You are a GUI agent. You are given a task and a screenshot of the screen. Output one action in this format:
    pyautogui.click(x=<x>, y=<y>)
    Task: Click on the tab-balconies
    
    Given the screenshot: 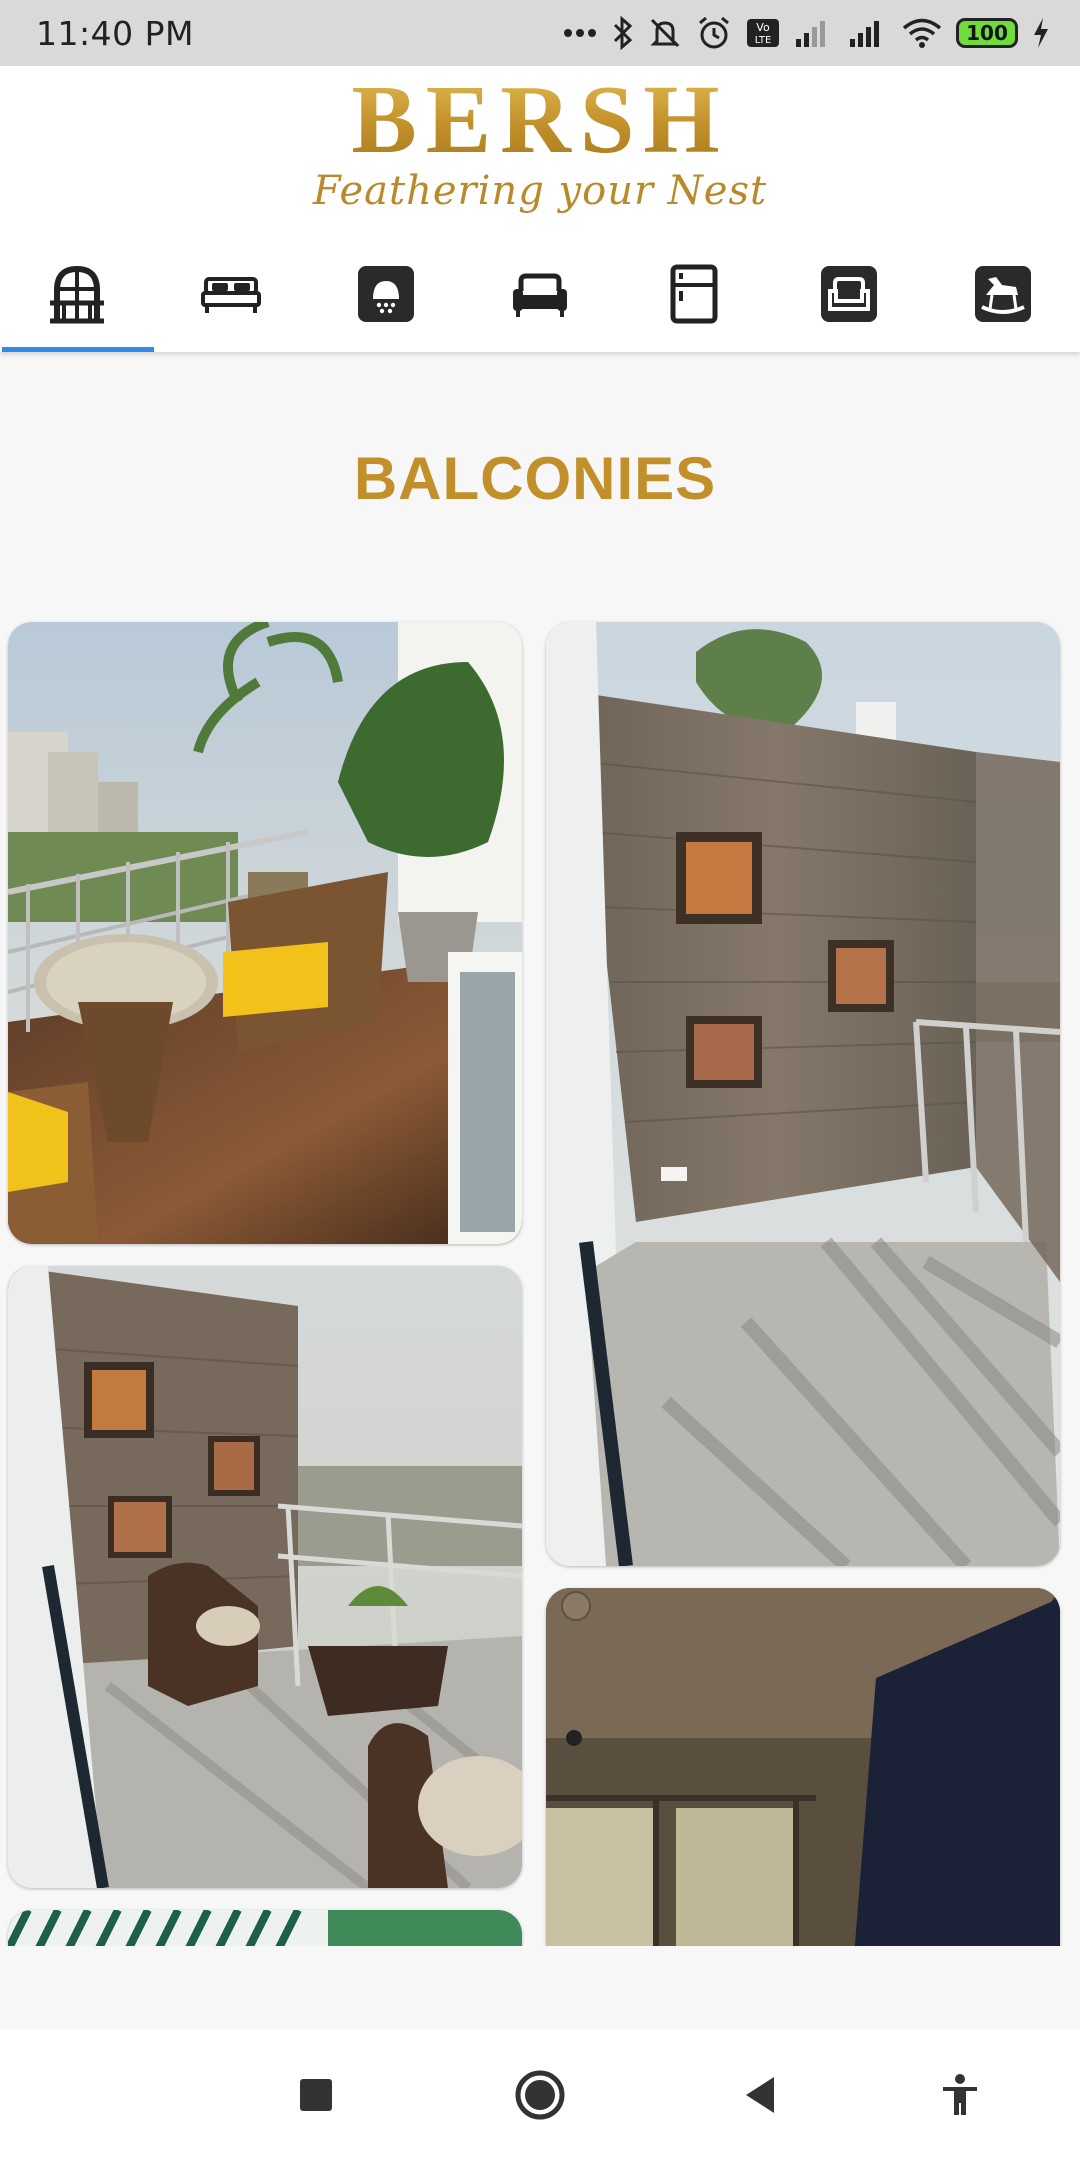 What is the action you would take?
    pyautogui.click(x=77, y=294)
    